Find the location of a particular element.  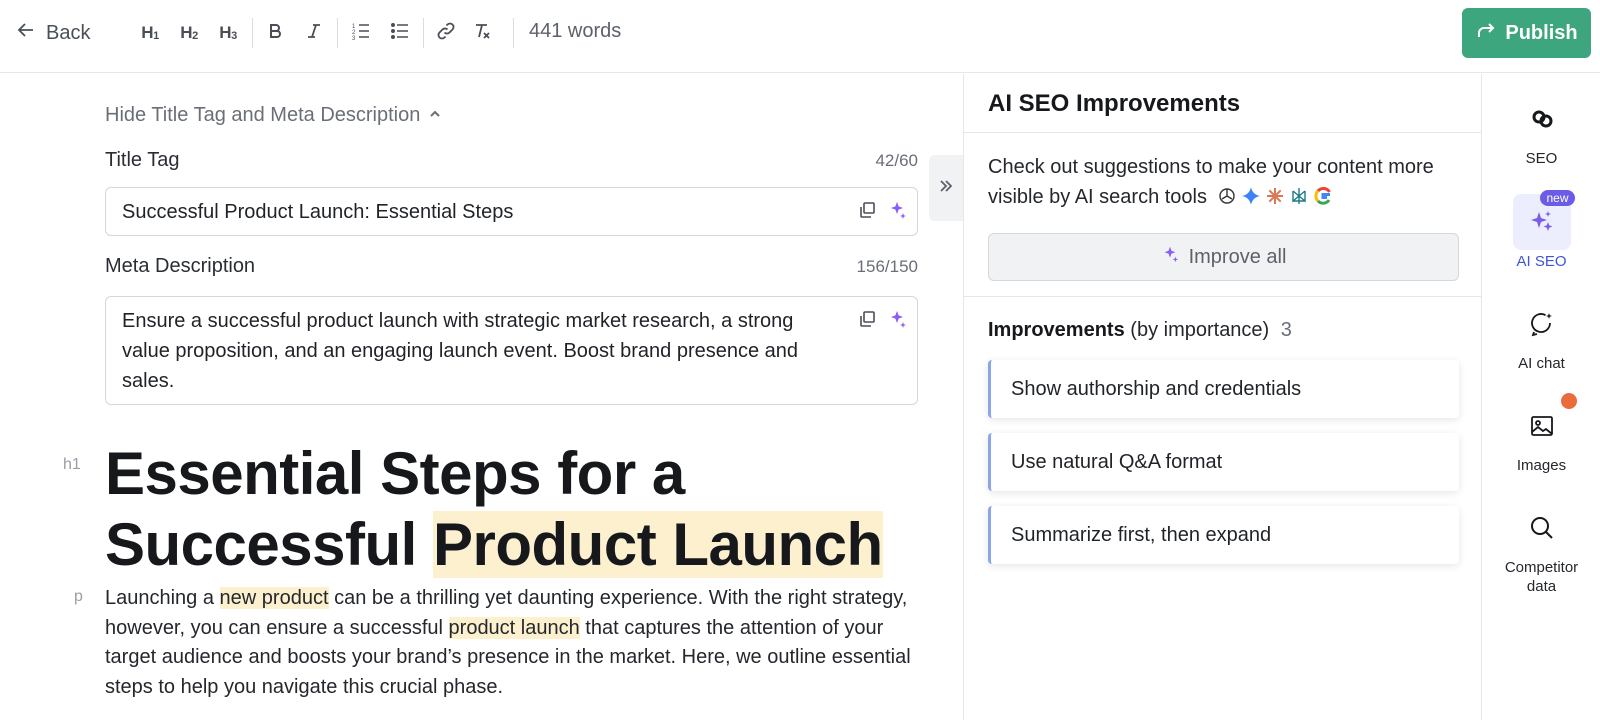

improvement-item: Use natural Q&A format is located at coordinates (1223, 462).